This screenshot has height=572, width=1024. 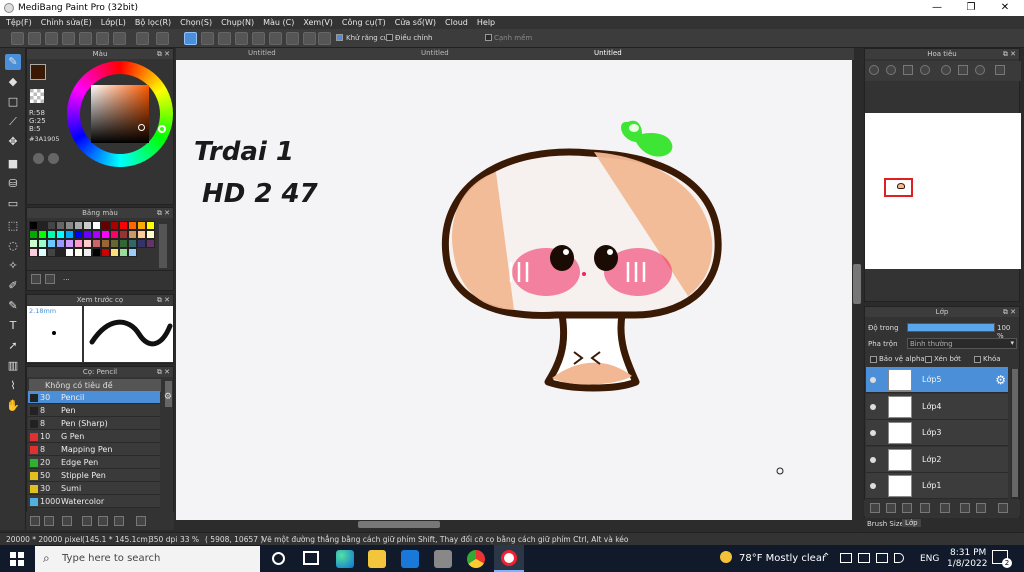 I want to click on zoom-in-icon, so click(x=874, y=70).